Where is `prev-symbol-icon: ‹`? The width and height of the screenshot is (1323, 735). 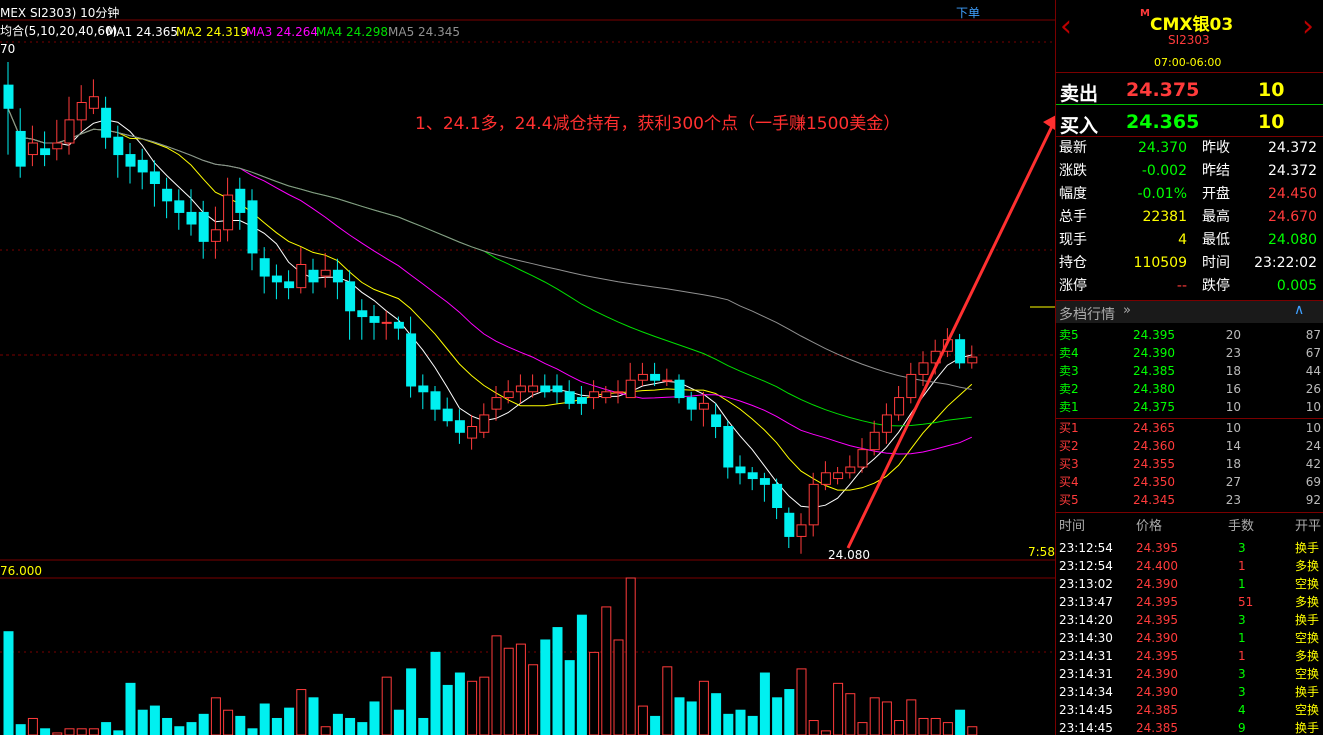 prev-symbol-icon: ‹ is located at coordinates (1066, 27).